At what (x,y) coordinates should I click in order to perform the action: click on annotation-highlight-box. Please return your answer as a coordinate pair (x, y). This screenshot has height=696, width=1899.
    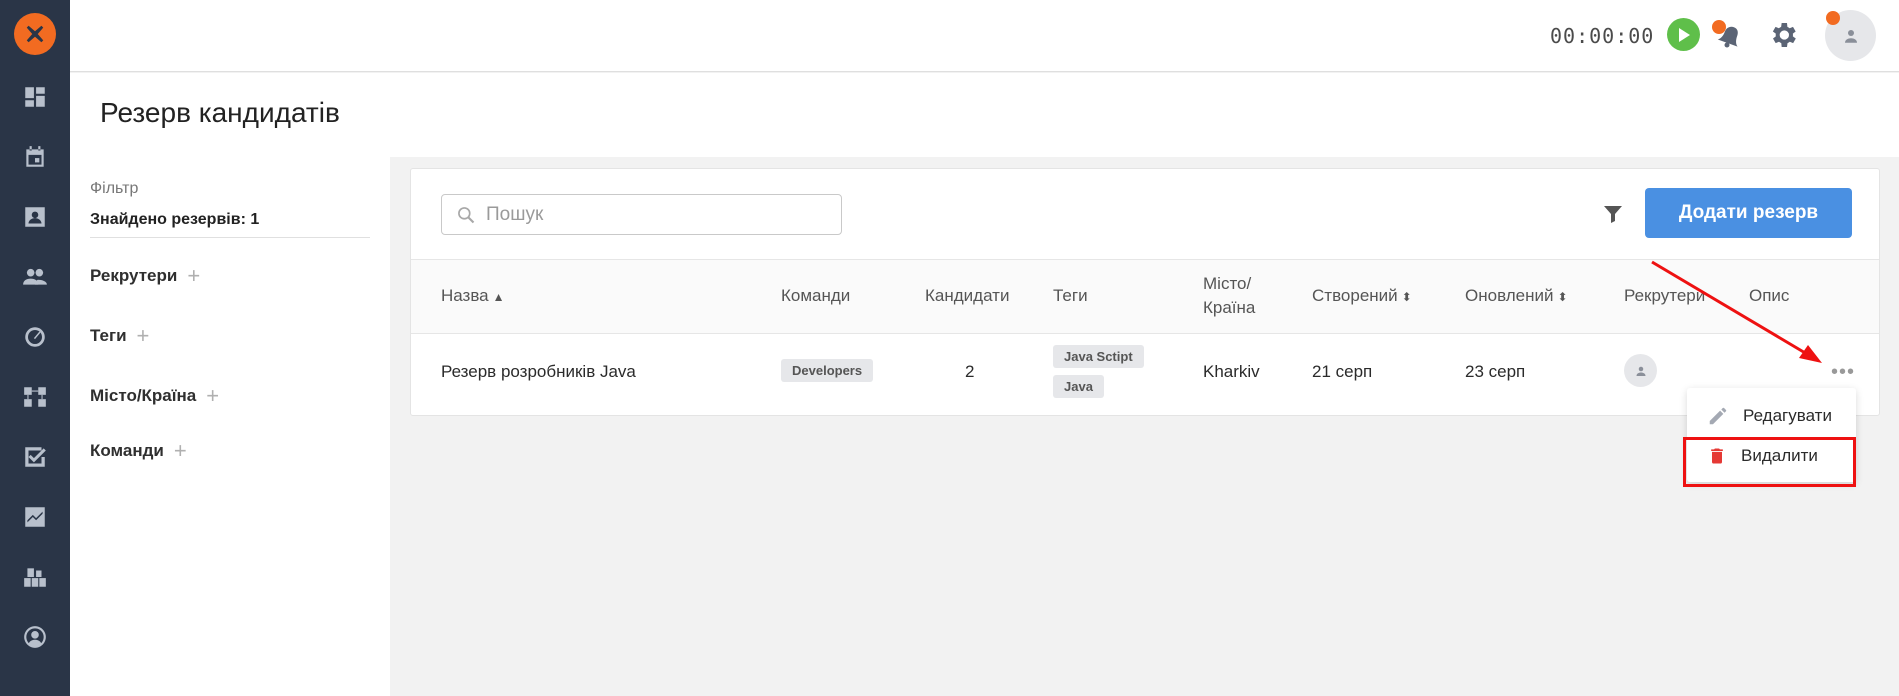
    Looking at the image, I should click on (1769, 462).